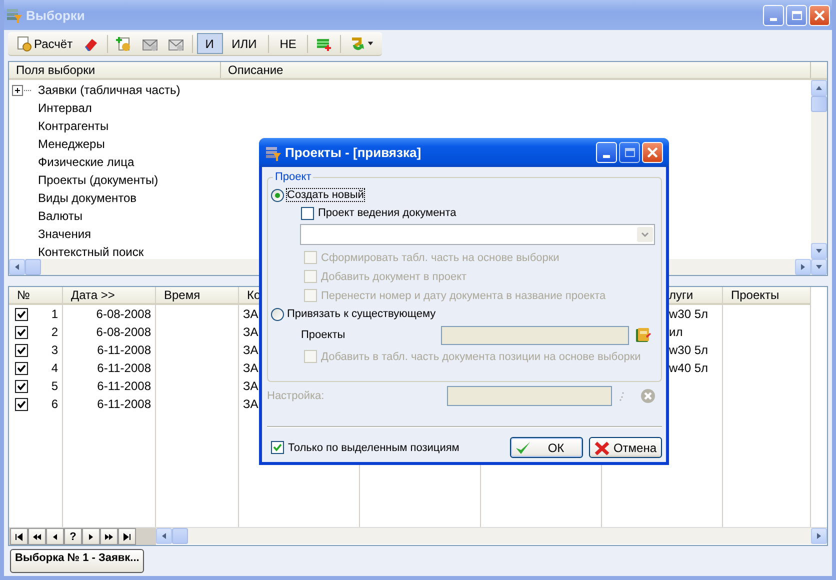  What do you see at coordinates (55, 15) in the screenshot?
I see `window-title: Выборки` at bounding box center [55, 15].